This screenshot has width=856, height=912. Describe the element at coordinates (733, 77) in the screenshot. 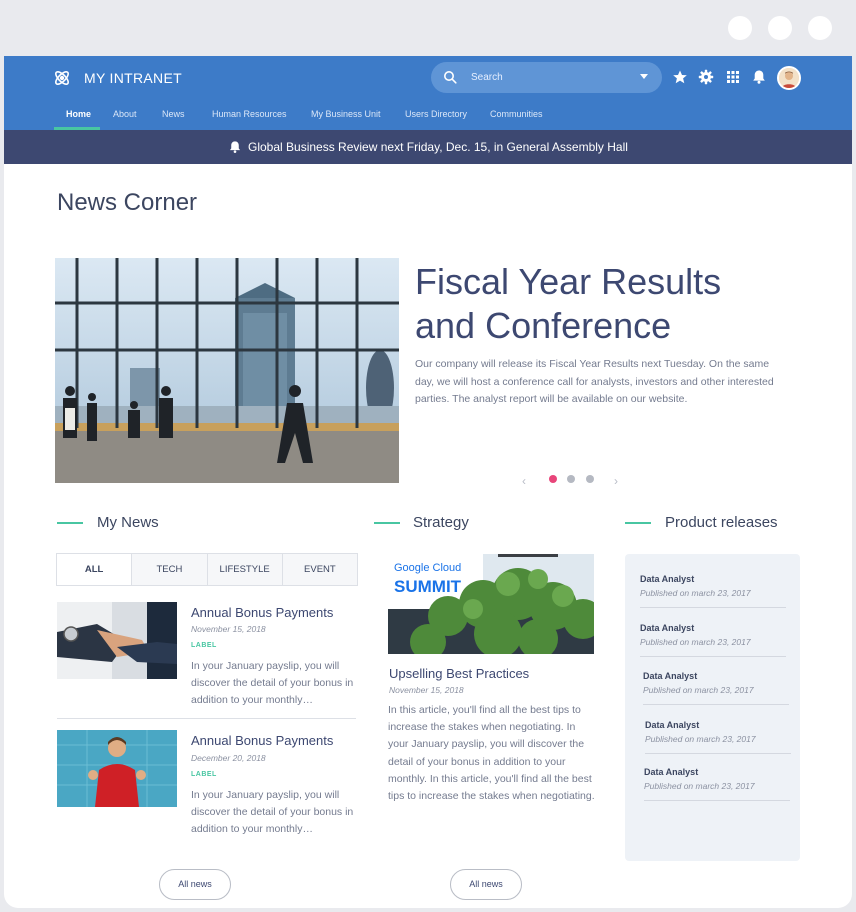

I see `apps-grid-icon` at that location.